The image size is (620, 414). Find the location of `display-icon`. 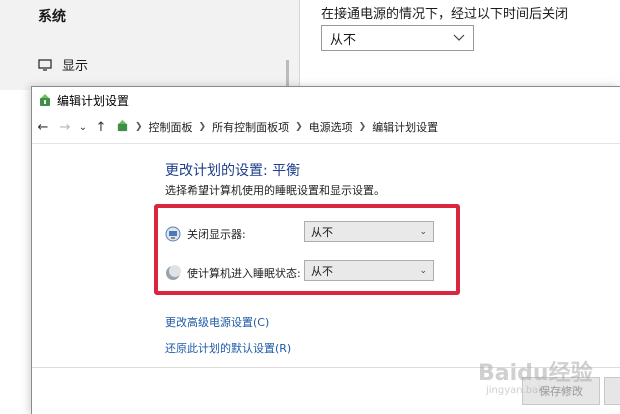

display-icon is located at coordinates (45, 64).